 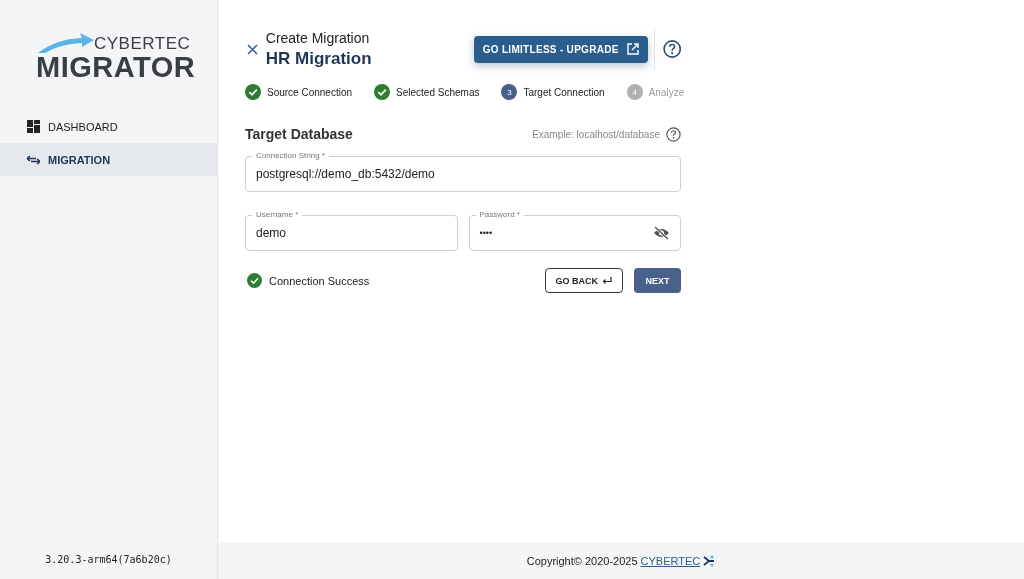 What do you see at coordinates (319, 58) in the screenshot?
I see `migration-name: HR Migration` at bounding box center [319, 58].